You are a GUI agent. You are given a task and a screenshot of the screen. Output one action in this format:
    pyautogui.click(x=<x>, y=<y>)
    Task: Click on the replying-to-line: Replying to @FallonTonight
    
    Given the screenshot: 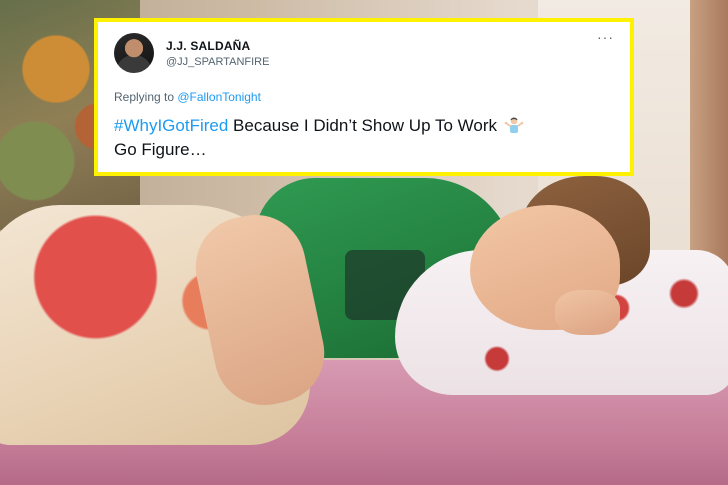 What is the action you would take?
    pyautogui.click(x=364, y=97)
    